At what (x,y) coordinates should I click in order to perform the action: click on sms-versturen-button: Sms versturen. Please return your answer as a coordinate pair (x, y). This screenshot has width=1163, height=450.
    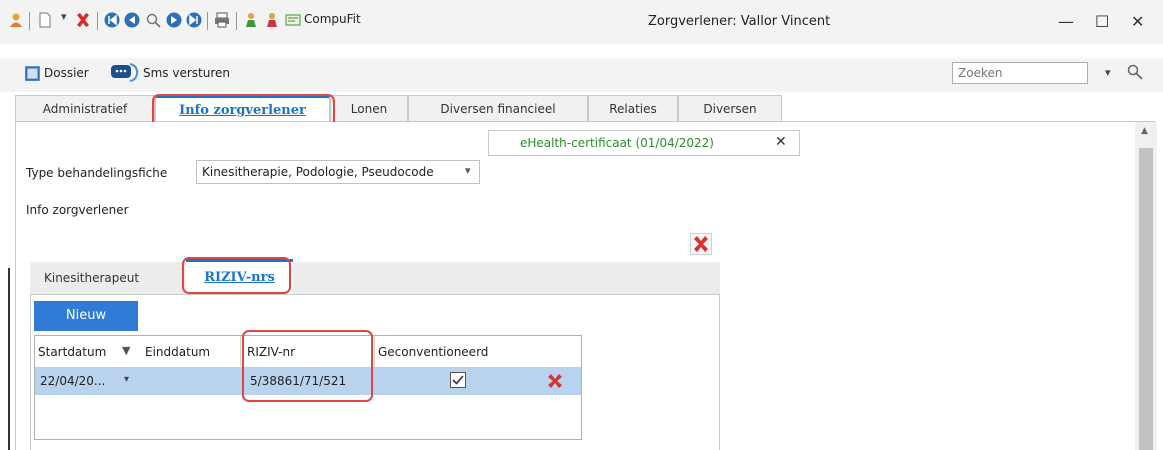
    Looking at the image, I should click on (186, 73).